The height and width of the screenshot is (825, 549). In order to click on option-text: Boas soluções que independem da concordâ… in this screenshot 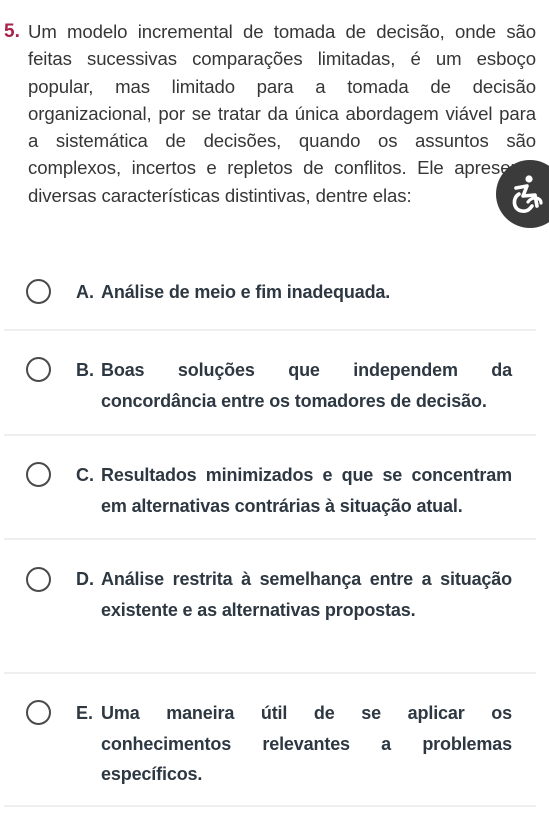, I will do `click(306, 385)`.